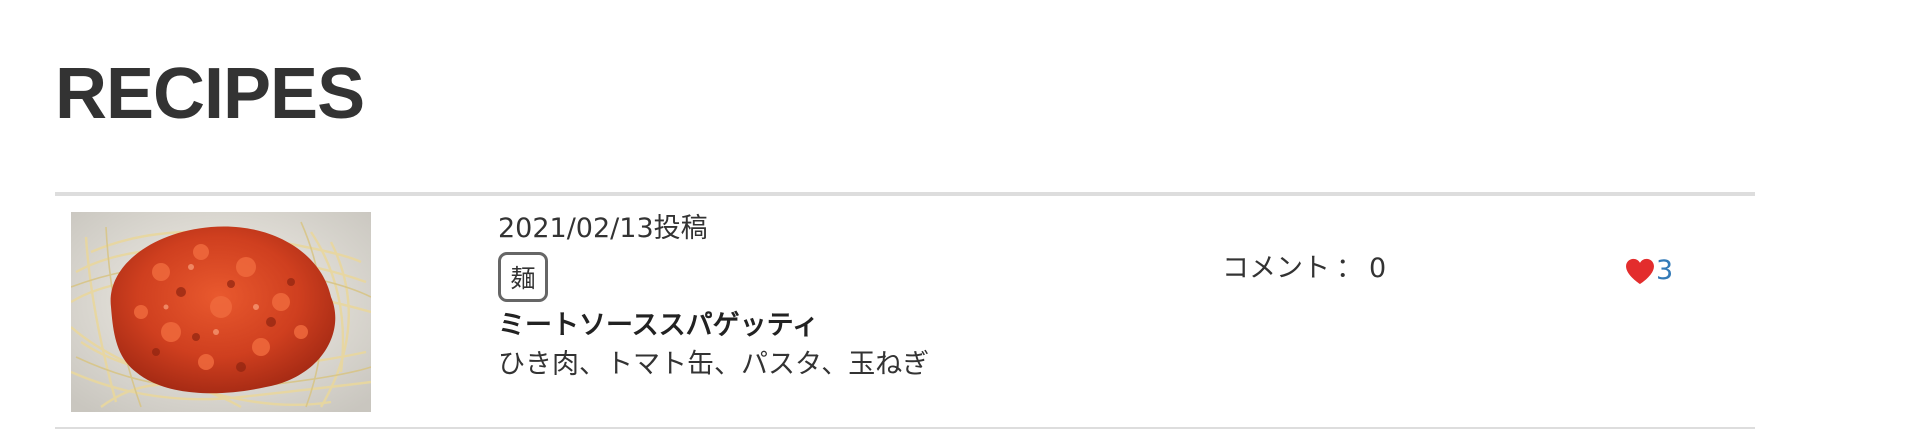 This screenshot has height=429, width=1907. What do you see at coordinates (714, 364) in the screenshot?
I see `ingredients-text: ひき肉、トマト缶、パスタ、玉ねぎ` at bounding box center [714, 364].